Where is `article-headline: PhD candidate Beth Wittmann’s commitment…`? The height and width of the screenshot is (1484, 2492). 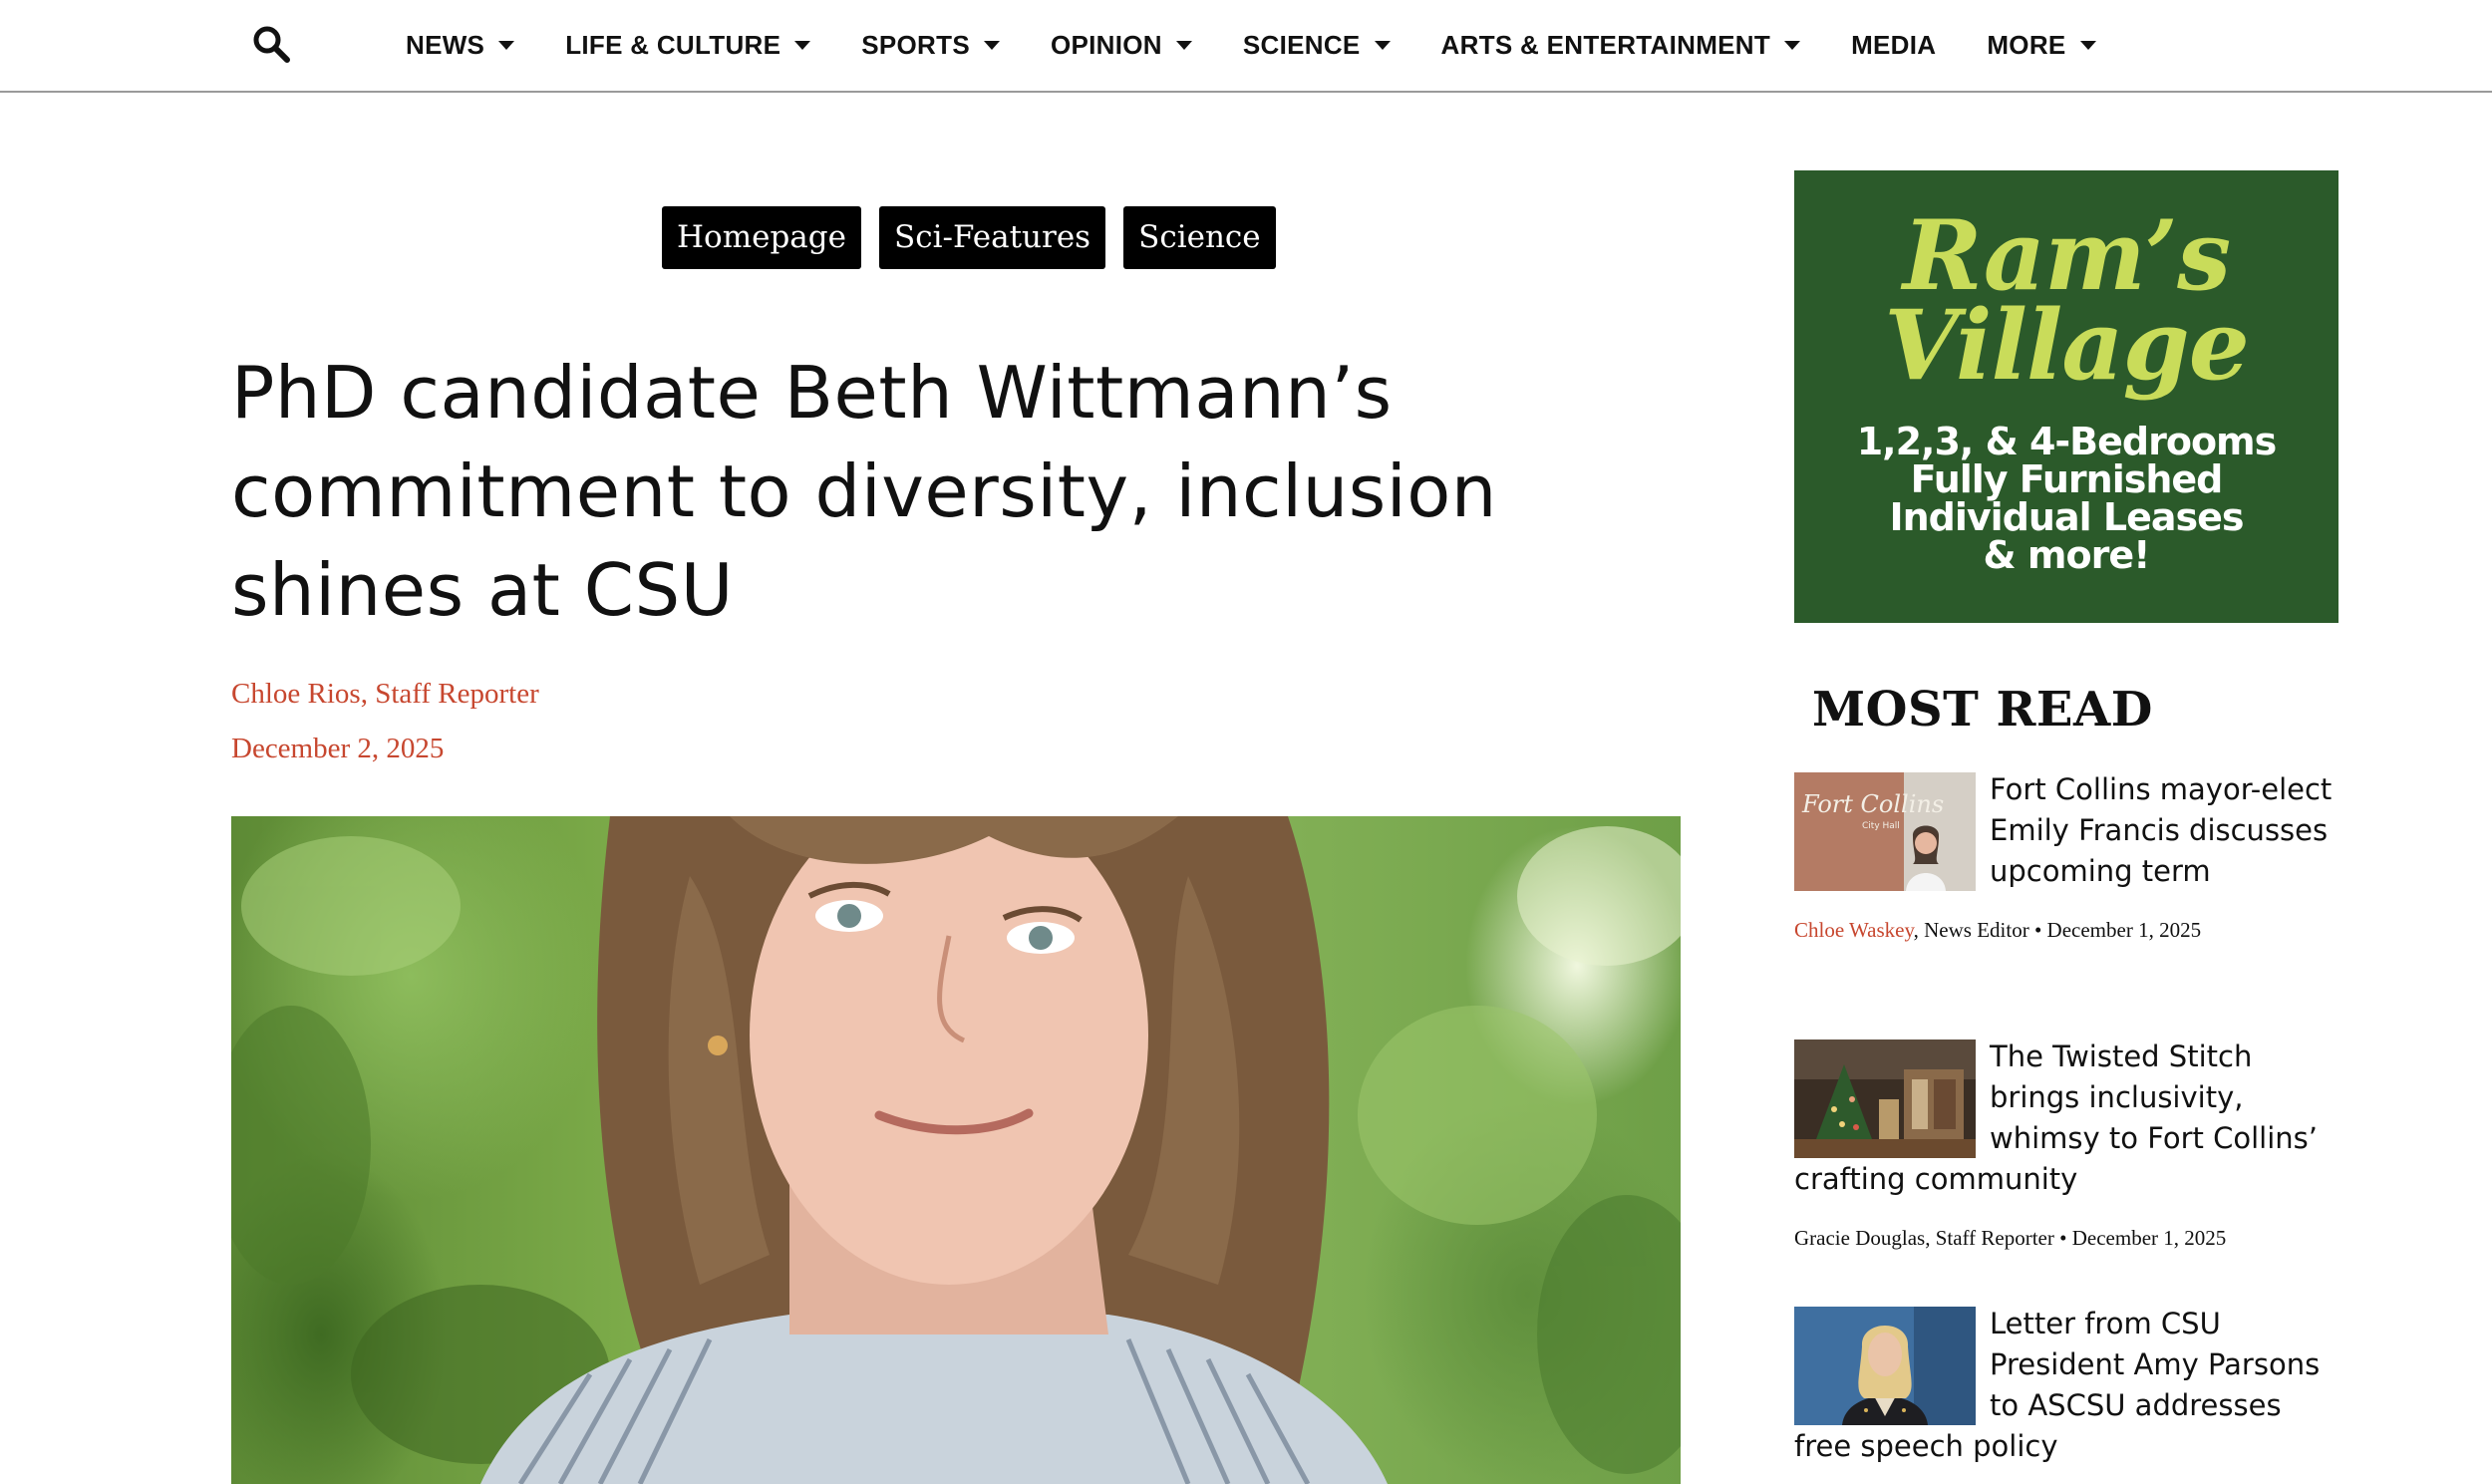
article-headline: PhD candidate Beth Wittmann’s commitment… is located at coordinates (929, 492).